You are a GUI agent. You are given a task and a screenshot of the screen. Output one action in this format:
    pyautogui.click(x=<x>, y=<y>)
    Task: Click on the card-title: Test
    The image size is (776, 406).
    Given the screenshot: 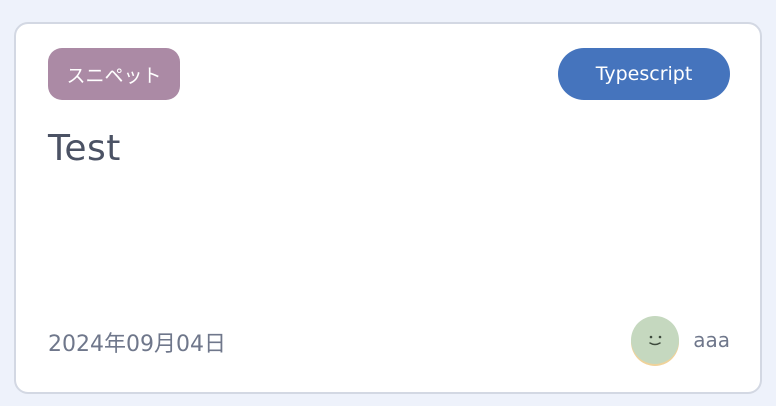 What is the action you would take?
    pyautogui.click(x=84, y=148)
    